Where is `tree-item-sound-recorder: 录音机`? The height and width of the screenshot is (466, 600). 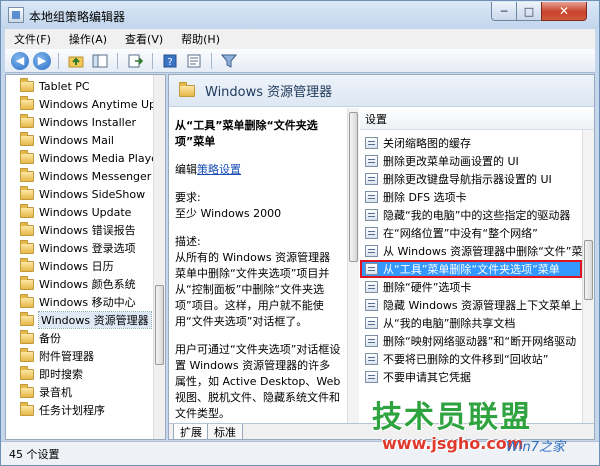
tree-item-sound-recorder: 录音机 is located at coordinates (81, 392).